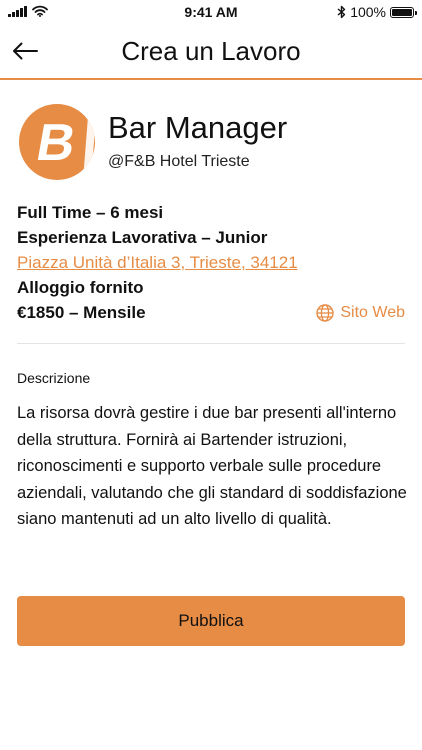 This screenshot has height=750, width=422. What do you see at coordinates (211, 314) in the screenshot?
I see `salary-row: €1850 – Mensile Sito Web` at bounding box center [211, 314].